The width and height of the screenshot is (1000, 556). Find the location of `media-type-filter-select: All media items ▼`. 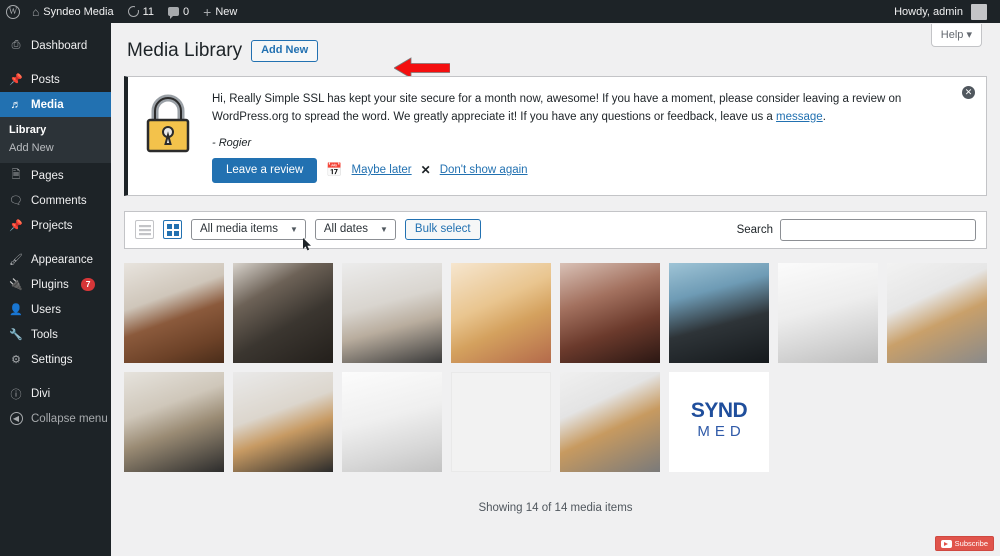

media-type-filter-select: All media items ▼ is located at coordinates (248, 230).